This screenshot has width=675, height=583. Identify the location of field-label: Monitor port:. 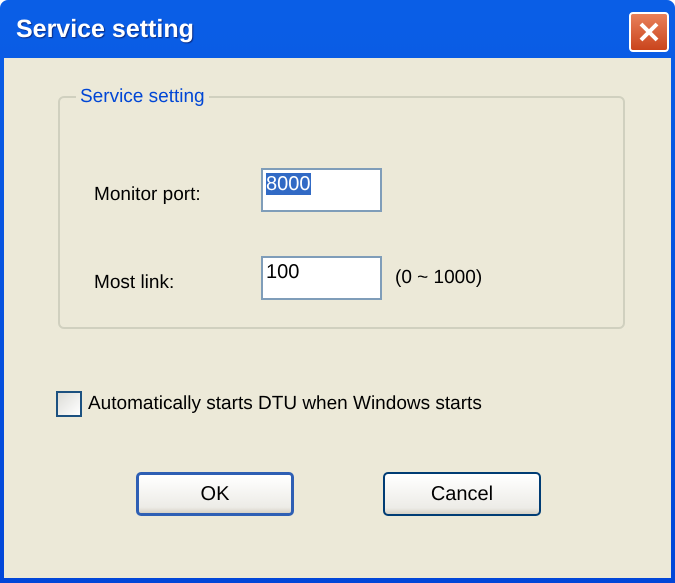
(148, 194).